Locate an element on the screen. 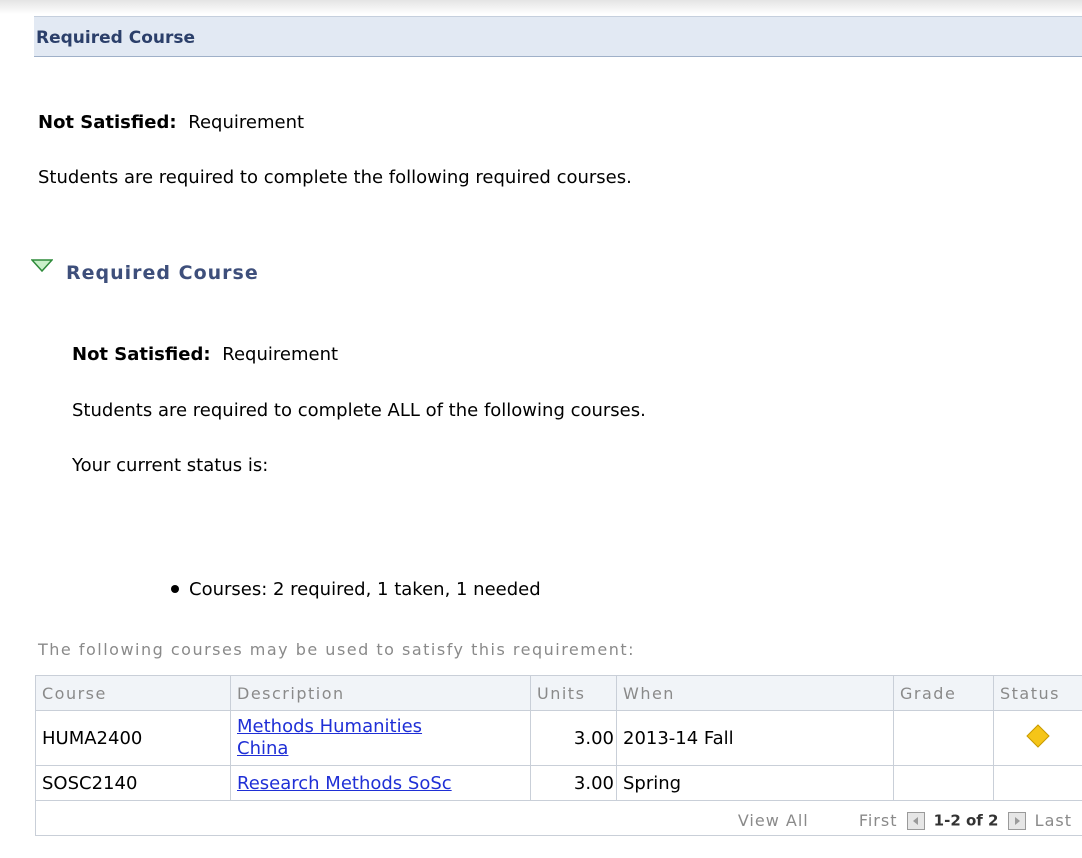  course-description-link: Methods Humanities is located at coordinates (329, 726).